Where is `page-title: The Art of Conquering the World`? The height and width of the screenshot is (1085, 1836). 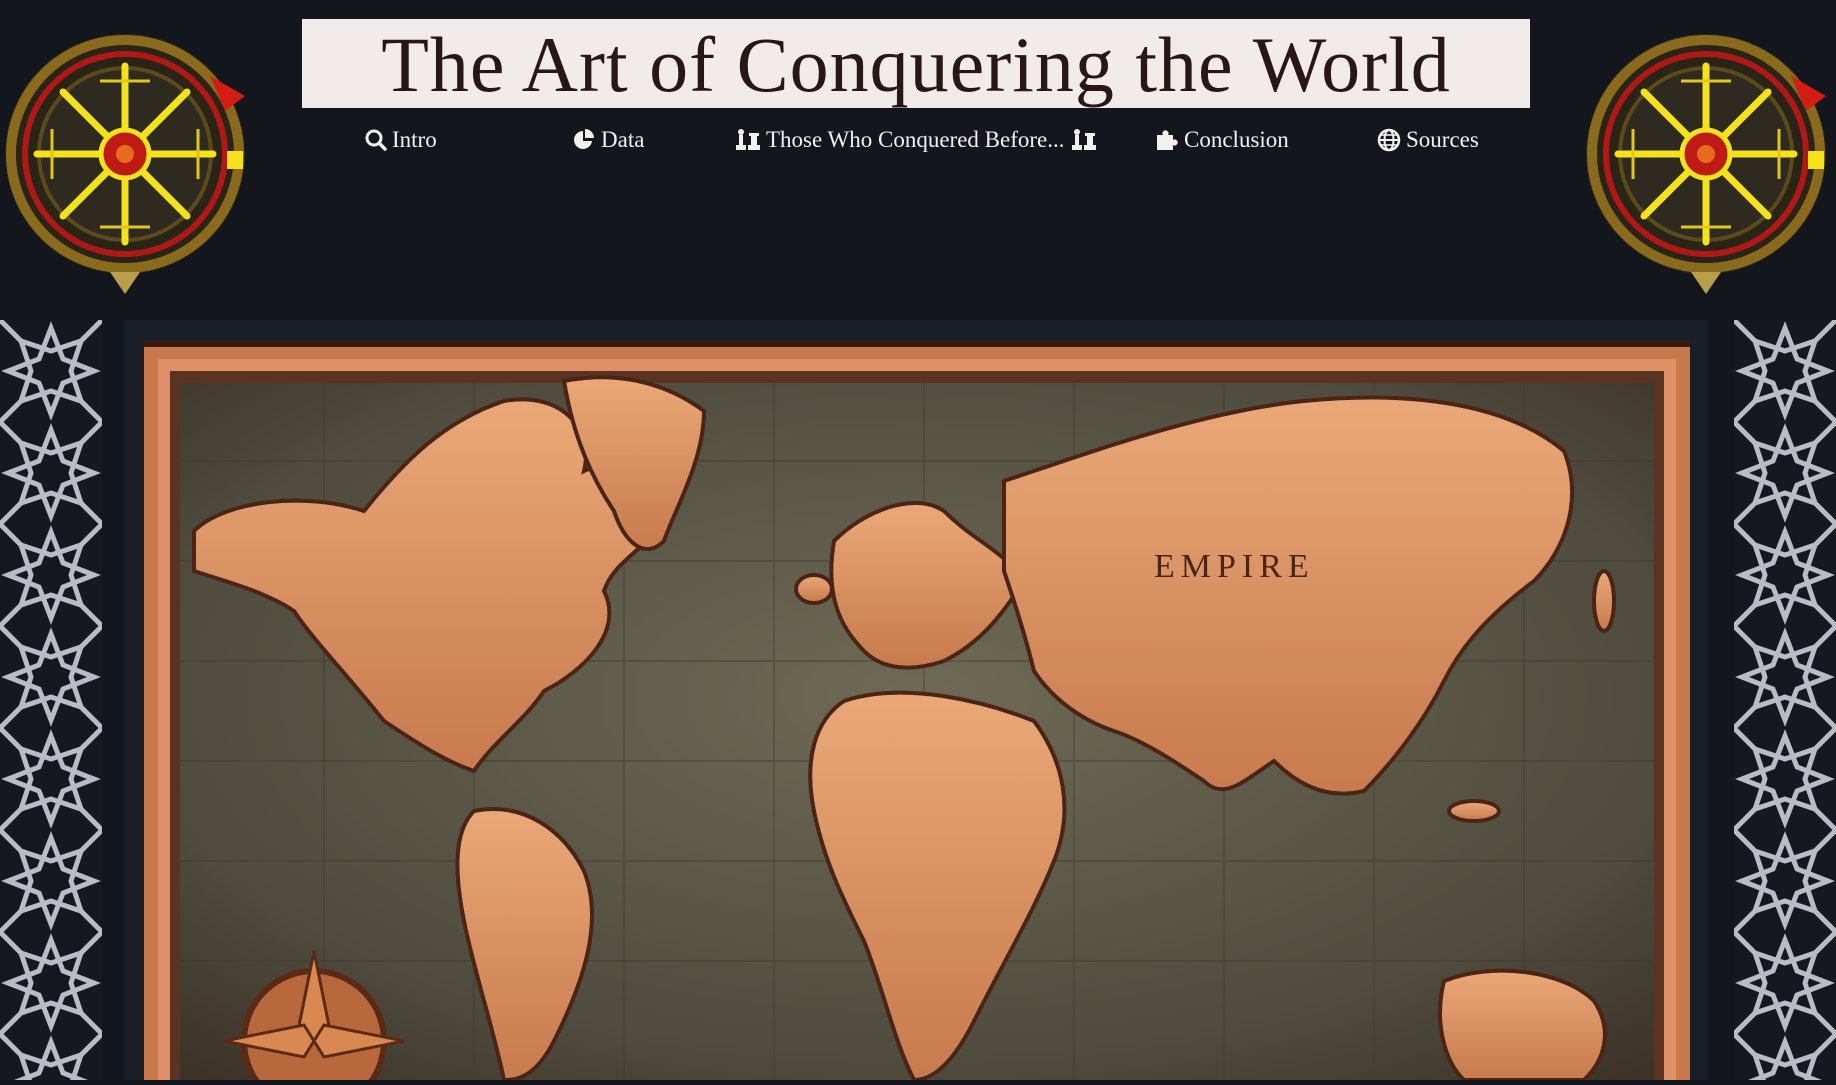
page-title: The Art of Conquering the World is located at coordinates (916, 64).